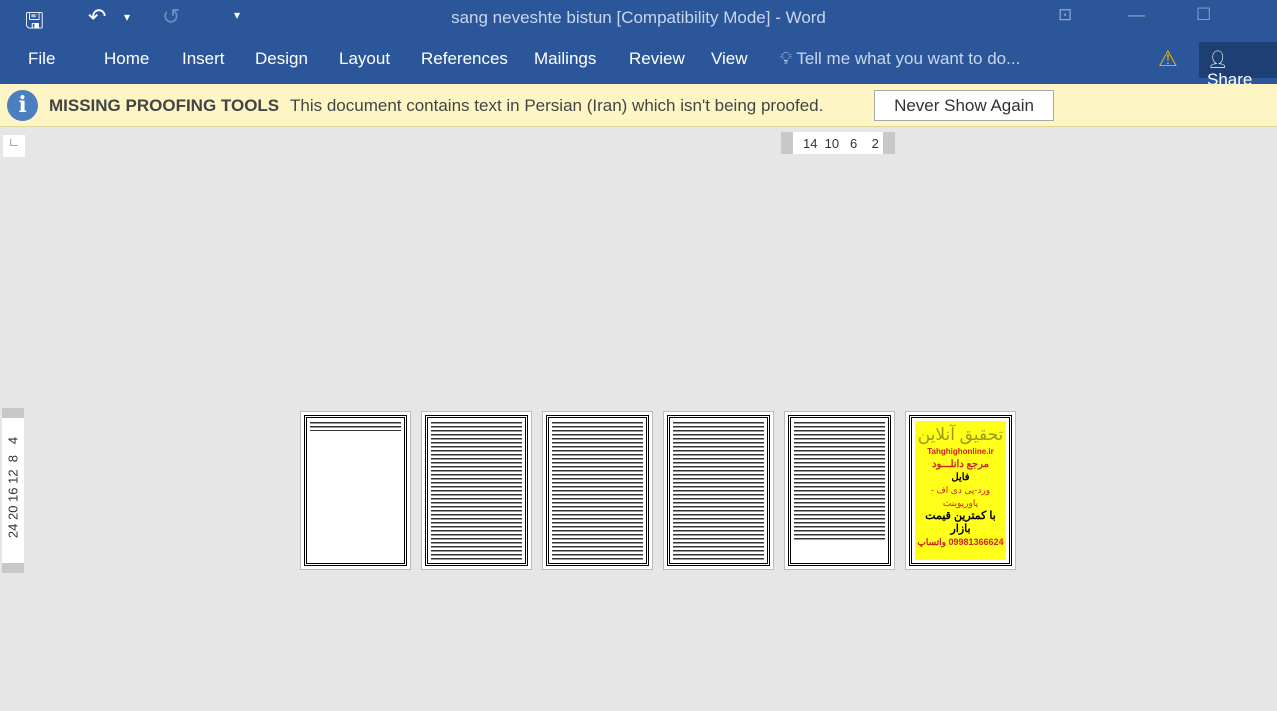 This screenshot has width=1277, height=711. I want to click on tab-view: View, so click(729, 59).